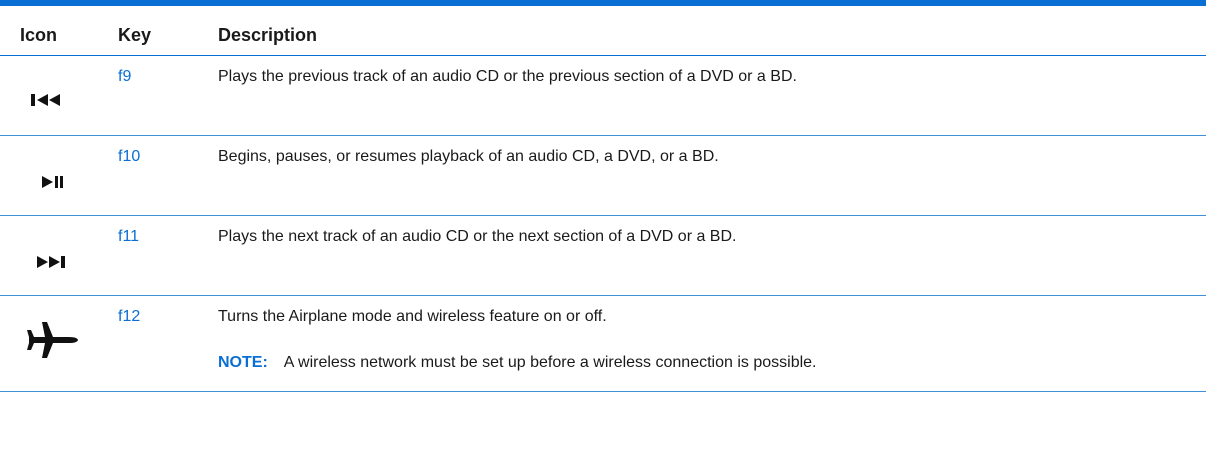 Image resolution: width=1206 pixels, height=459 pixels. Describe the element at coordinates (52, 340) in the screenshot. I see `airplane-icon` at that location.